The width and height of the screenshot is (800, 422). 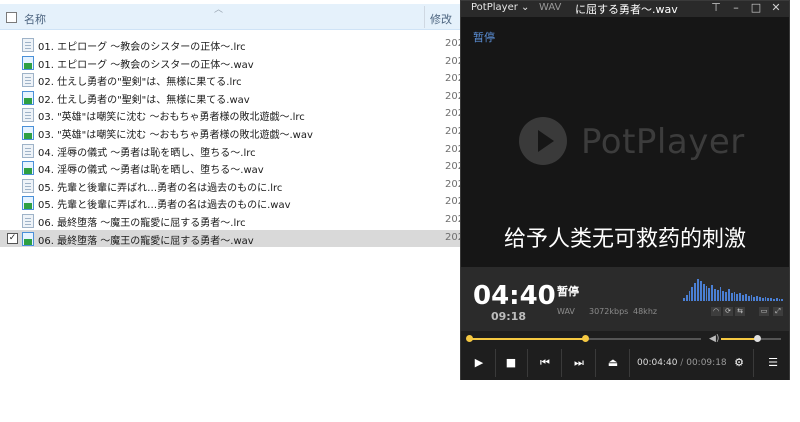 What do you see at coordinates (469, 338) in the screenshot?
I see `seek-start-marker` at bounding box center [469, 338].